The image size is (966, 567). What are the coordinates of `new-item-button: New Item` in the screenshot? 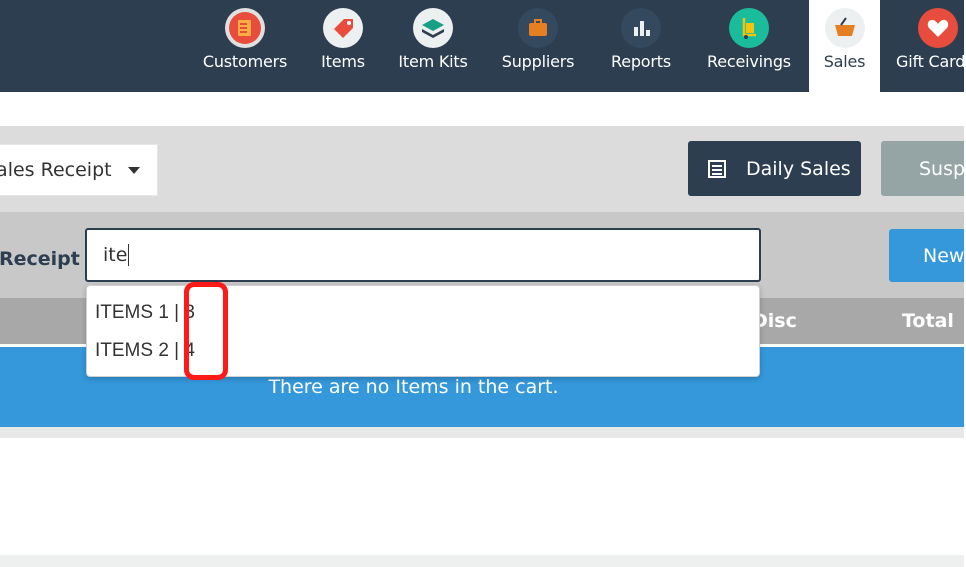 It's located at (927, 255).